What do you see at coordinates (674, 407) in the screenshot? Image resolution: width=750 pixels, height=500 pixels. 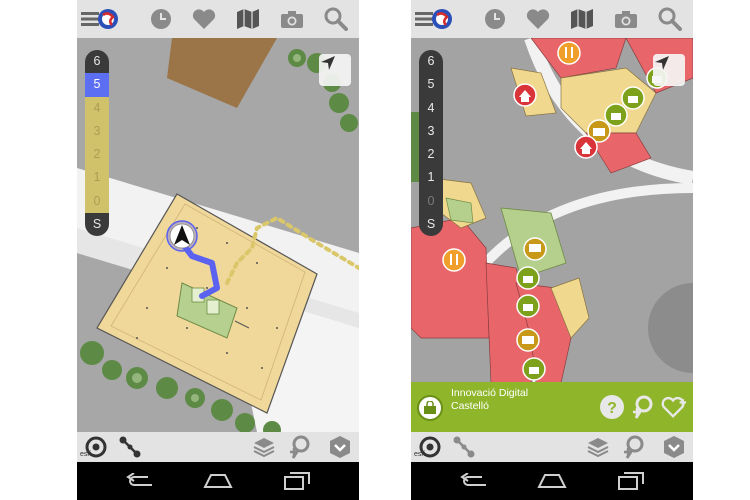 I see `favorite-add-icon` at bounding box center [674, 407].